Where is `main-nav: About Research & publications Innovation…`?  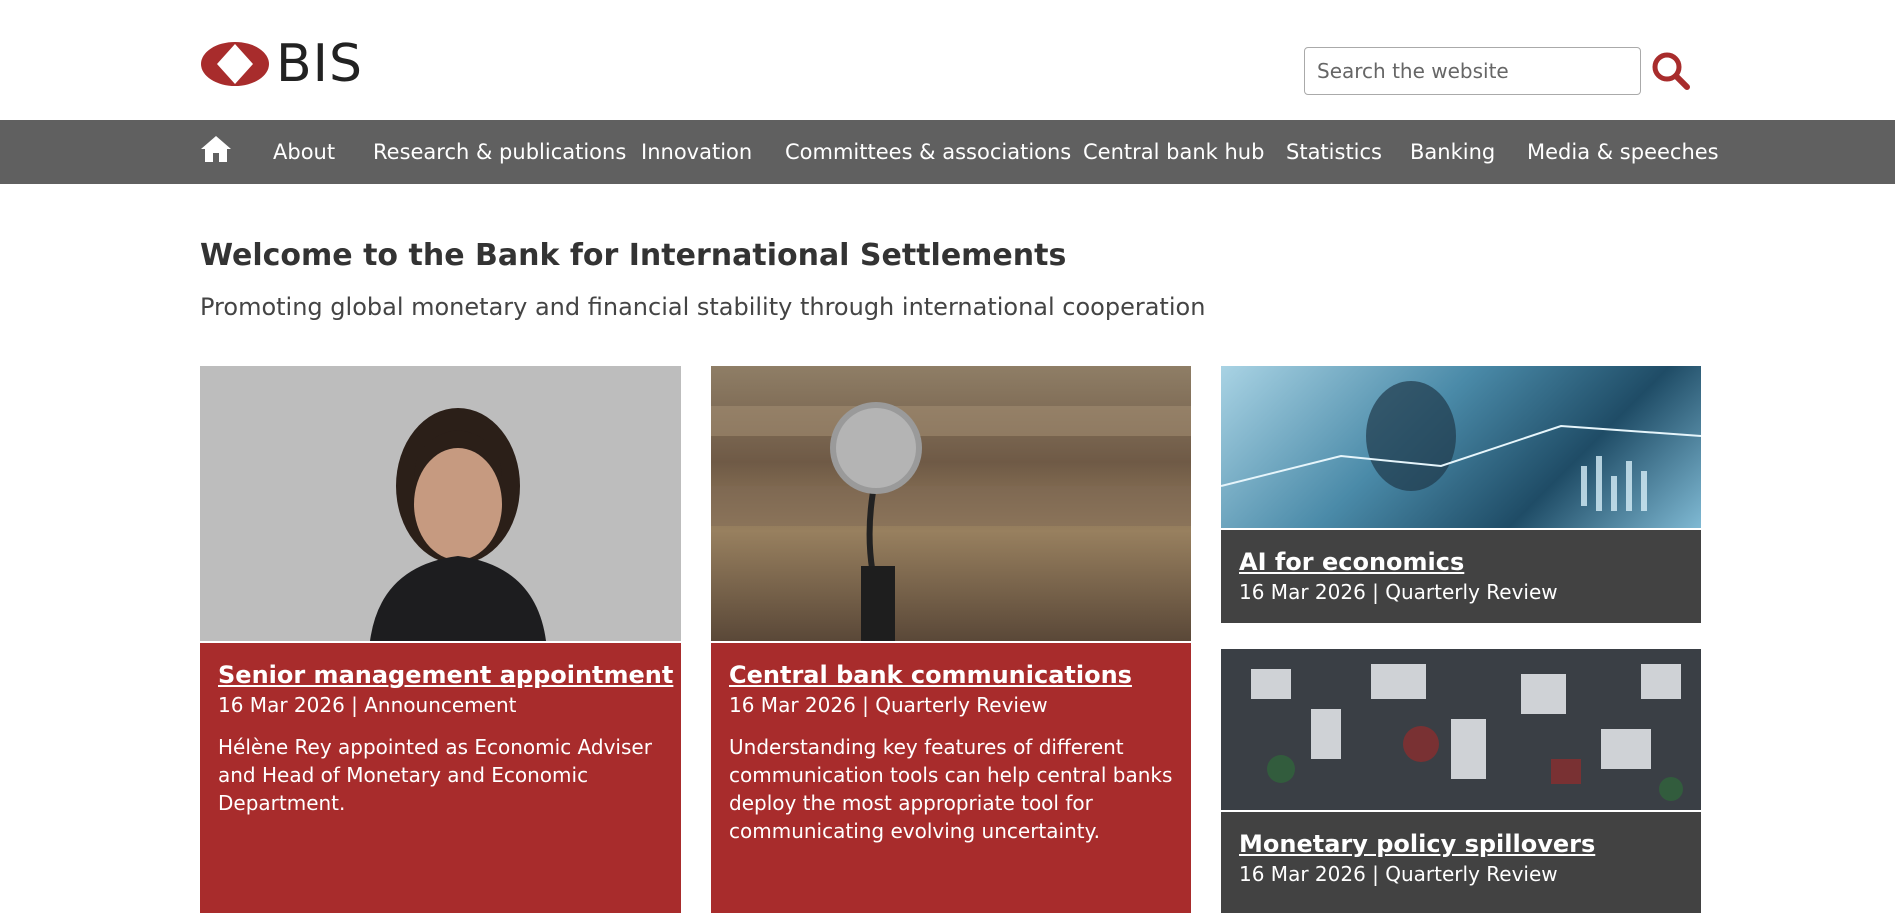
main-nav: About Research & publications Innovation… is located at coordinates (947, 152).